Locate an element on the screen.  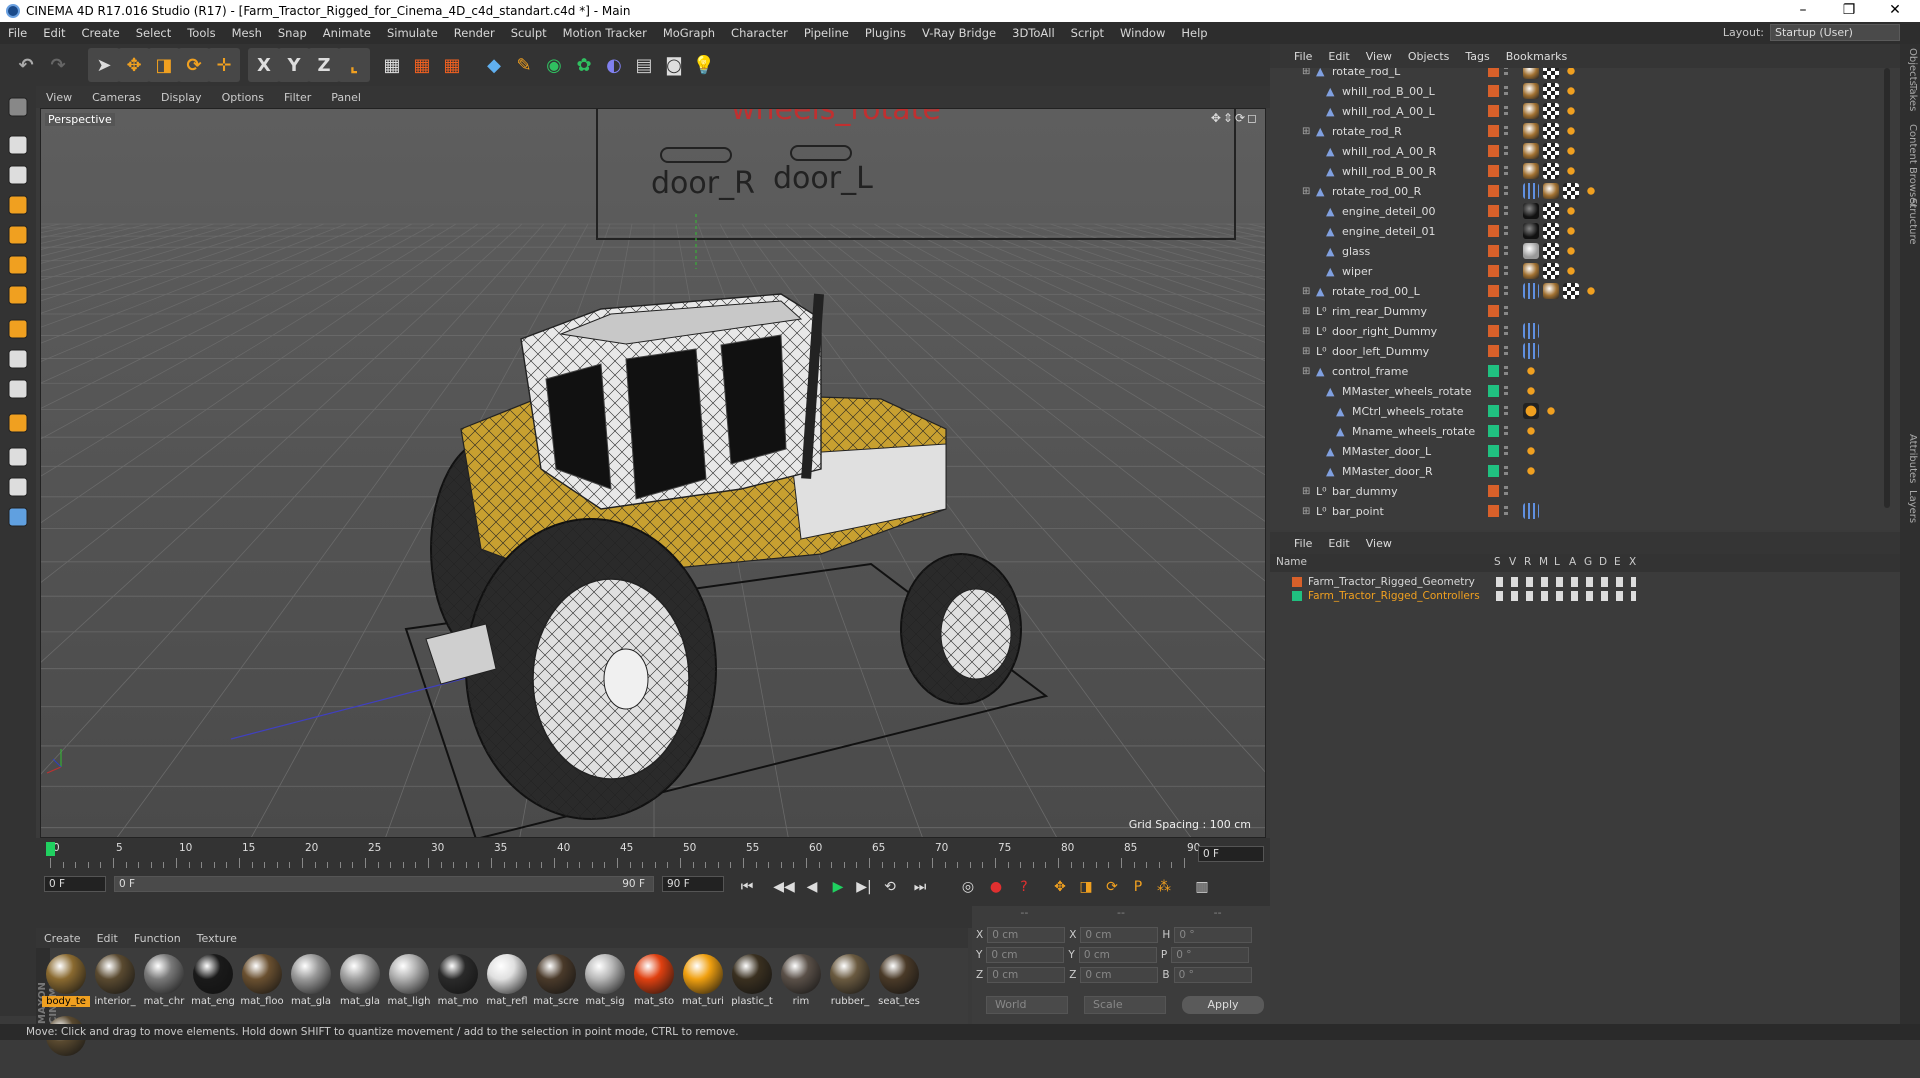
material-menu-function: Function is located at coordinates (157, 938).